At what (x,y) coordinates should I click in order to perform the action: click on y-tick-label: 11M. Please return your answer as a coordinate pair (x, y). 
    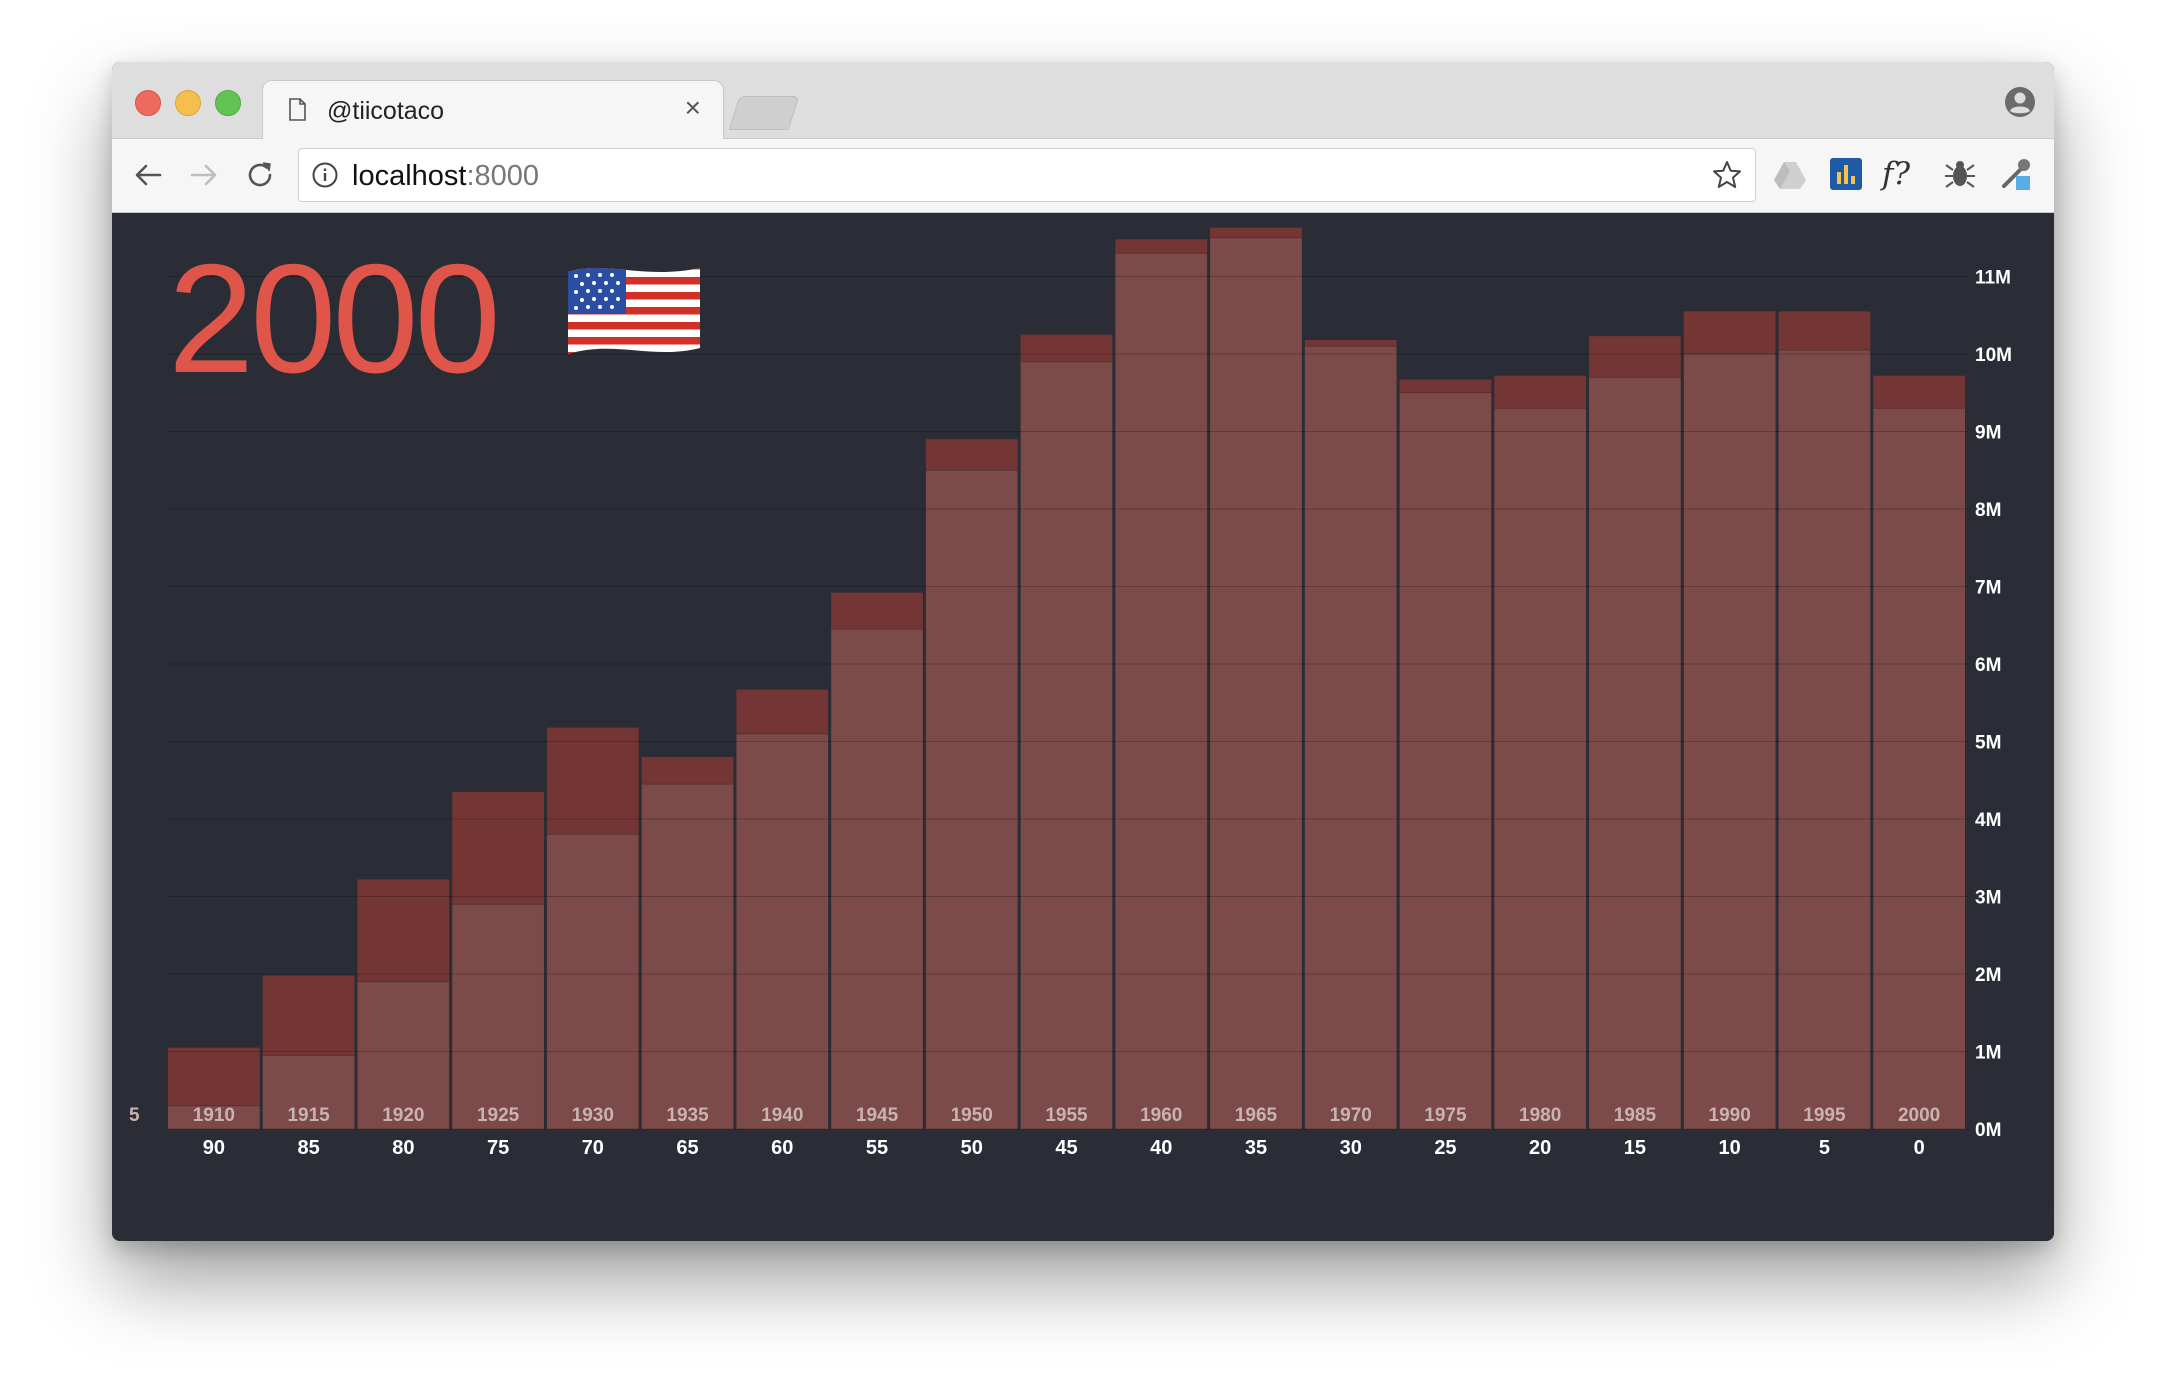
    Looking at the image, I should click on (1993, 278).